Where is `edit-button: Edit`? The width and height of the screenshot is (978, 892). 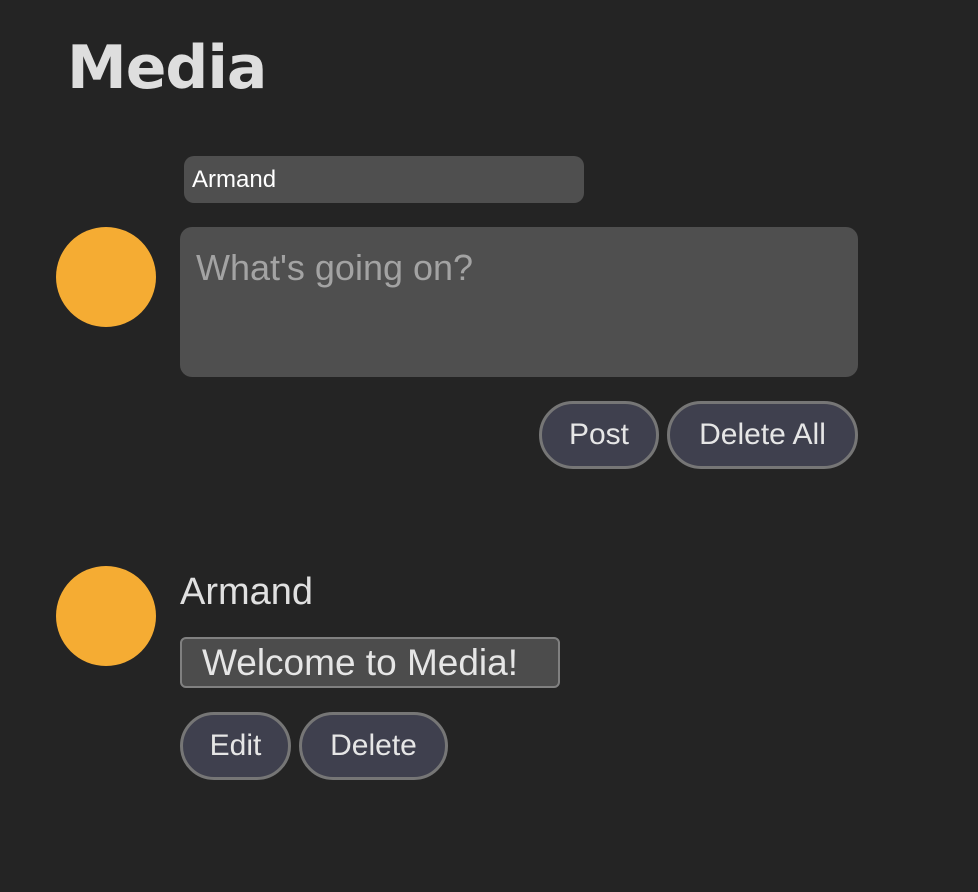 edit-button: Edit is located at coordinates (235, 746).